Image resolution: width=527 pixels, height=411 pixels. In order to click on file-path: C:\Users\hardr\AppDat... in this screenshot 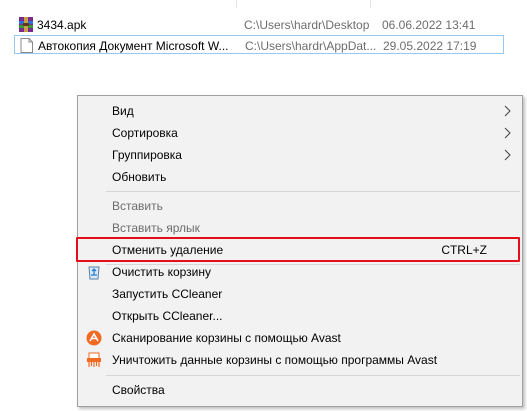, I will do `click(311, 46)`.